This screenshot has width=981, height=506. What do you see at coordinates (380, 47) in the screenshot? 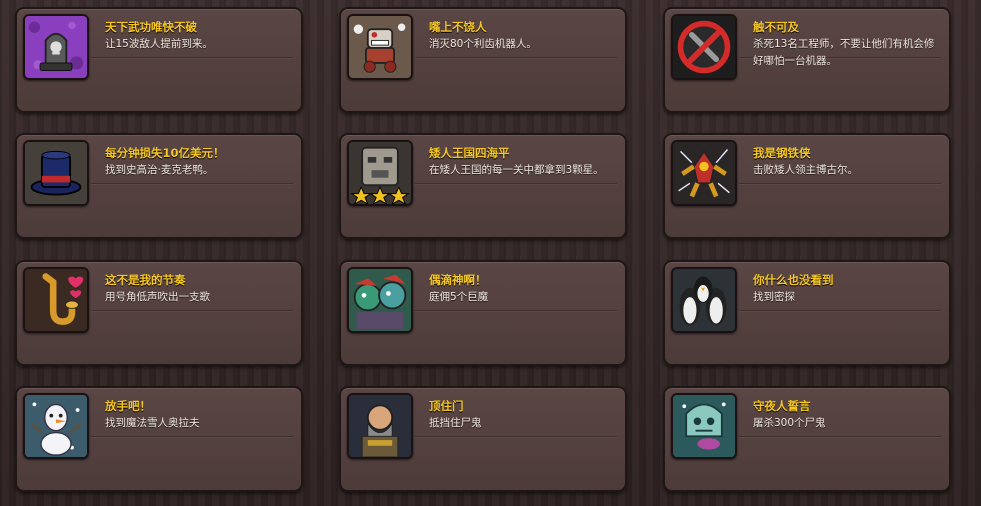
I see `robot-icon` at bounding box center [380, 47].